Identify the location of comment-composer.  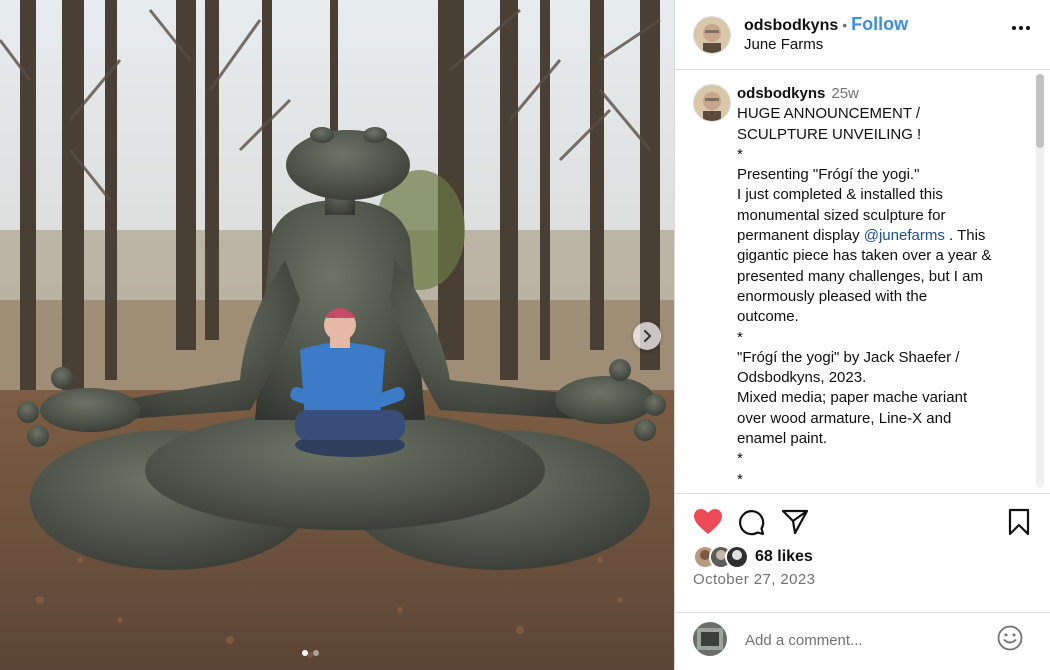
(862, 641).